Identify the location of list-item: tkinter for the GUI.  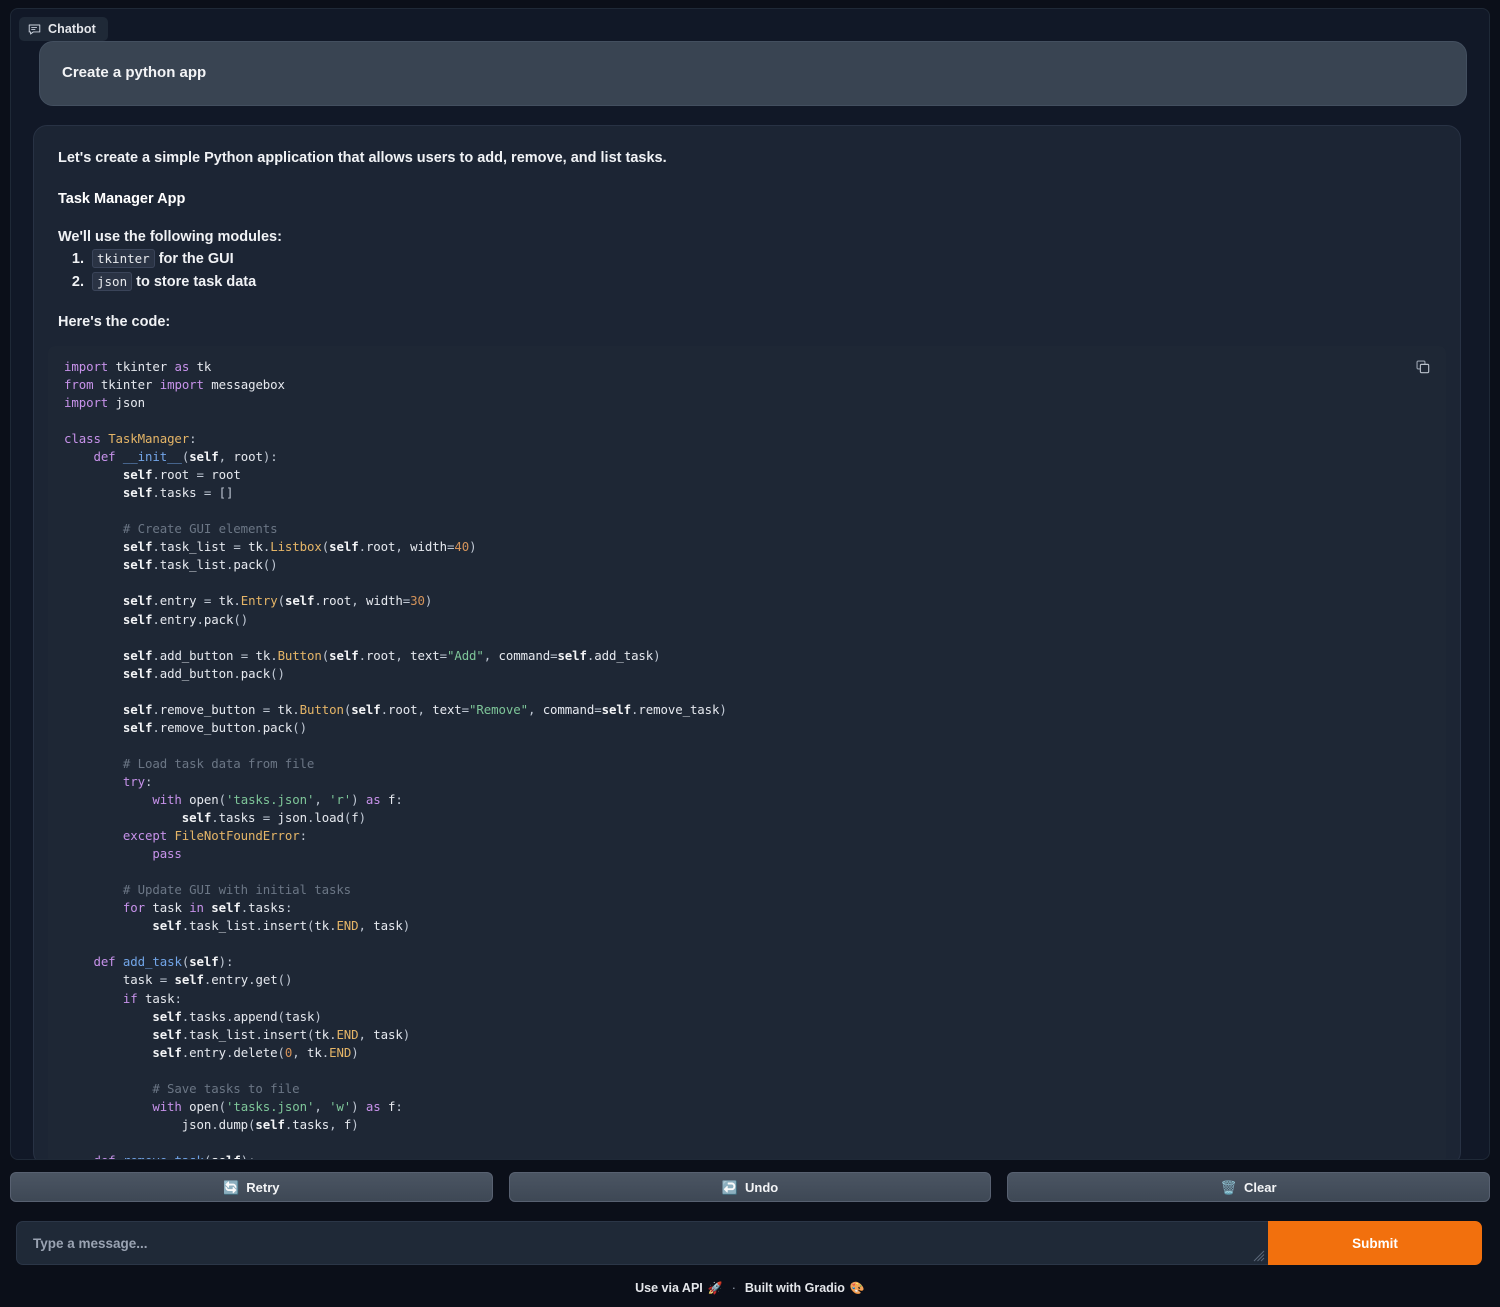
(762, 259).